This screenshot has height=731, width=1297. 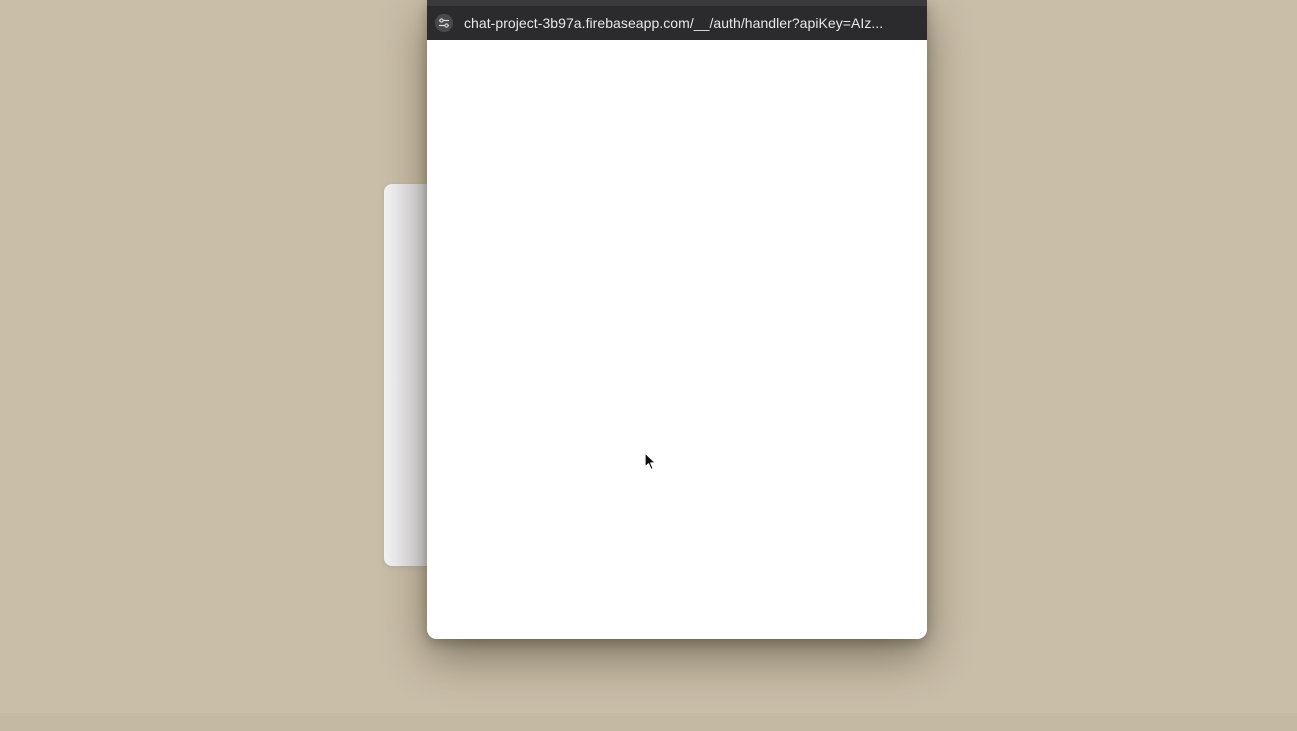 I want to click on arrow-cursor-icon, so click(x=650, y=461).